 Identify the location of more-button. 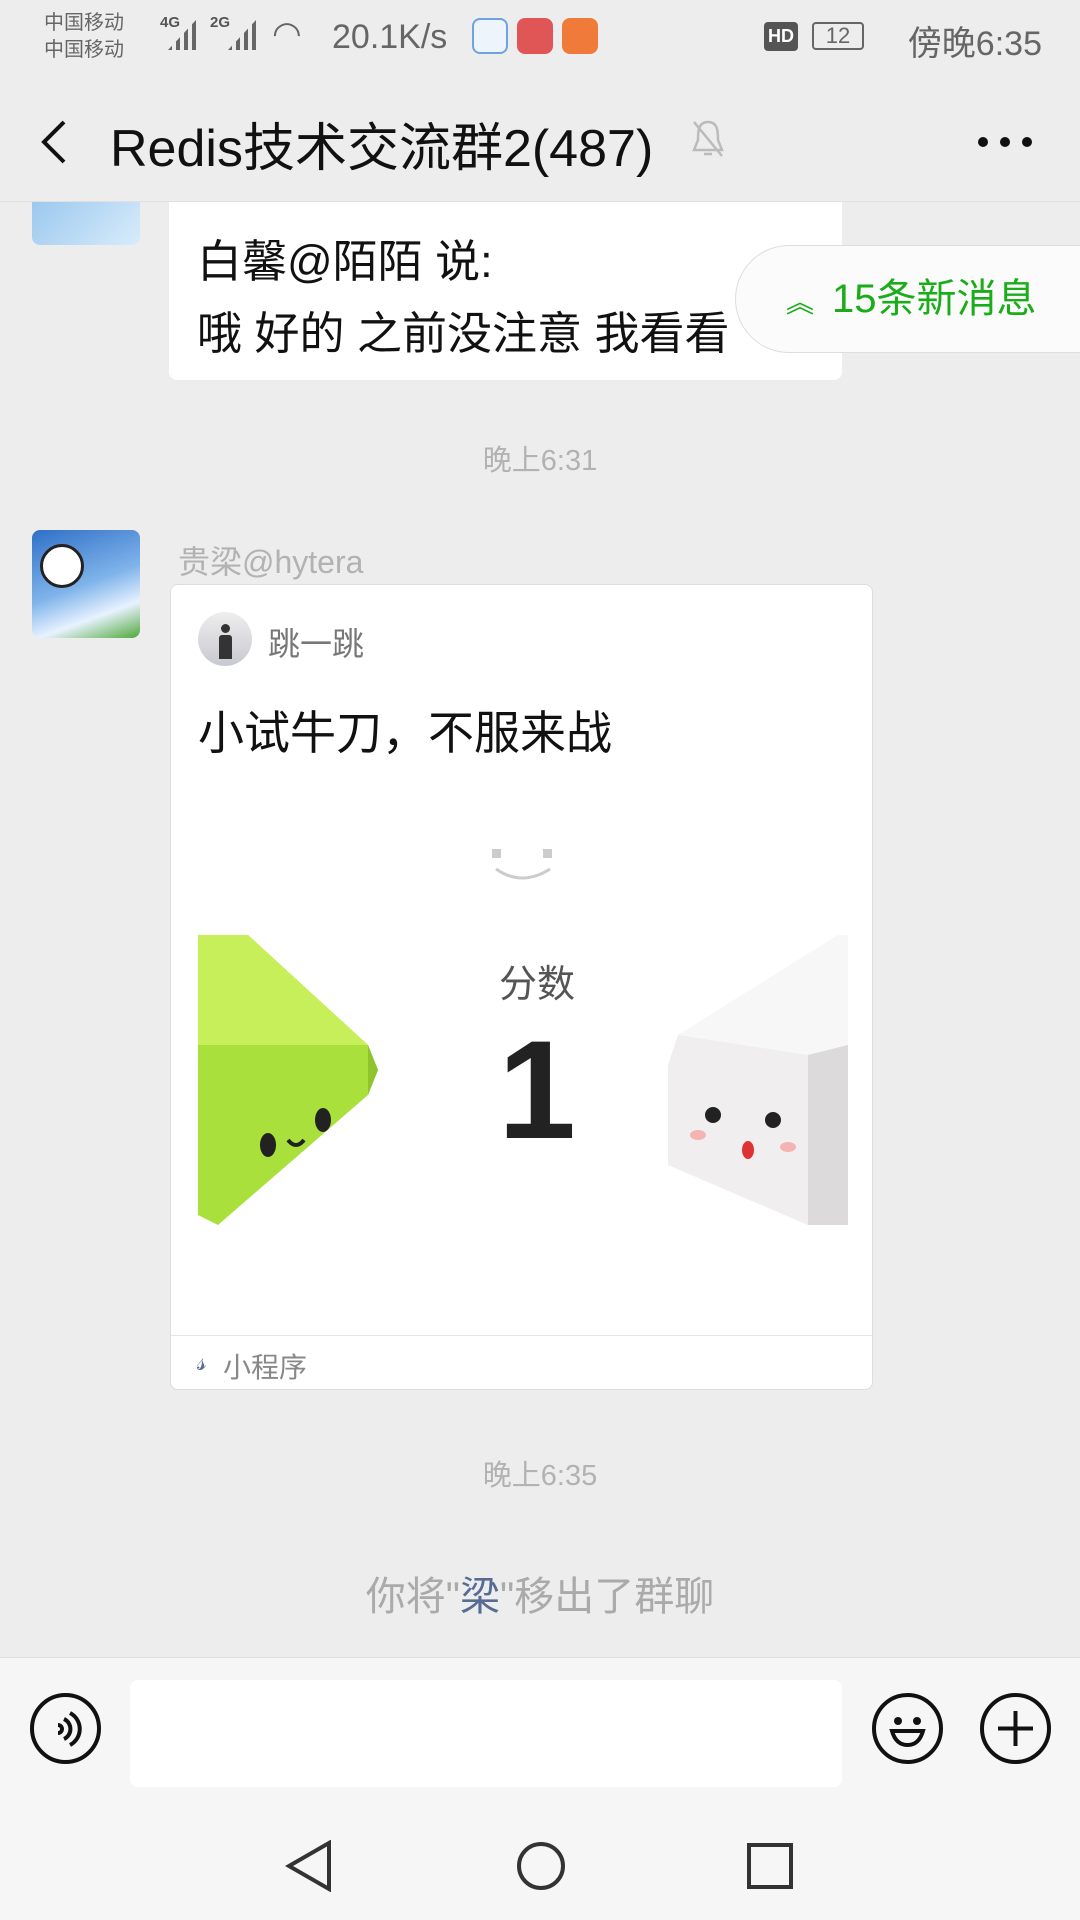
(1005, 142).